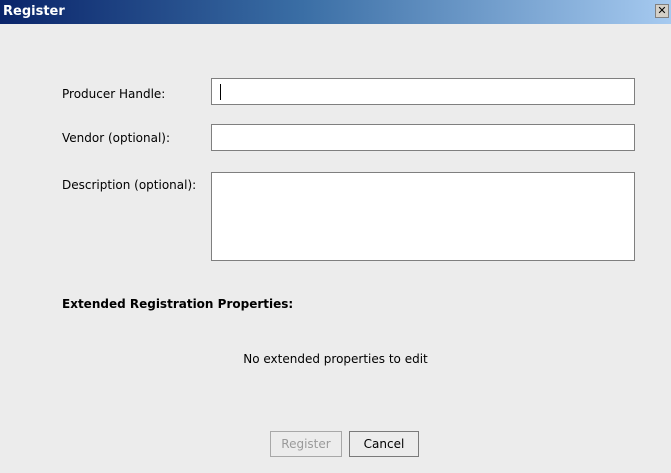  I want to click on vendor-label: Vendor (optional):, so click(116, 138).